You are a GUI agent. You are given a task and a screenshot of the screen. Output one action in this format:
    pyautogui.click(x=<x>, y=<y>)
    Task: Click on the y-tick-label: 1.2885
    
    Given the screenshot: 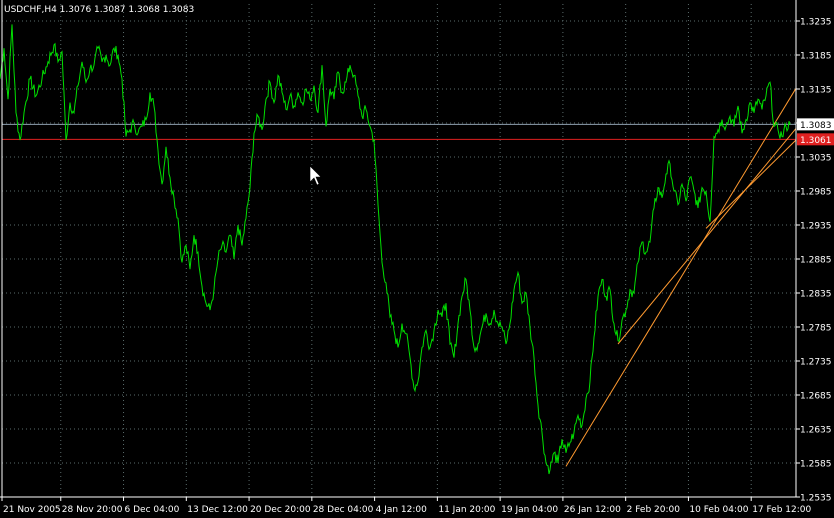 What is the action you would take?
    pyautogui.click(x=816, y=261)
    